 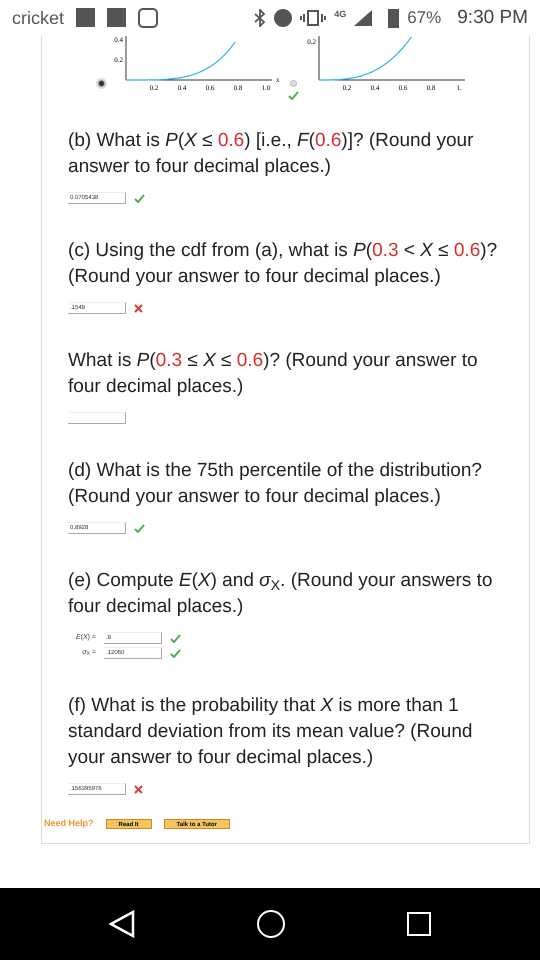 What do you see at coordinates (394, 18) in the screenshot?
I see `battery-icon` at bounding box center [394, 18].